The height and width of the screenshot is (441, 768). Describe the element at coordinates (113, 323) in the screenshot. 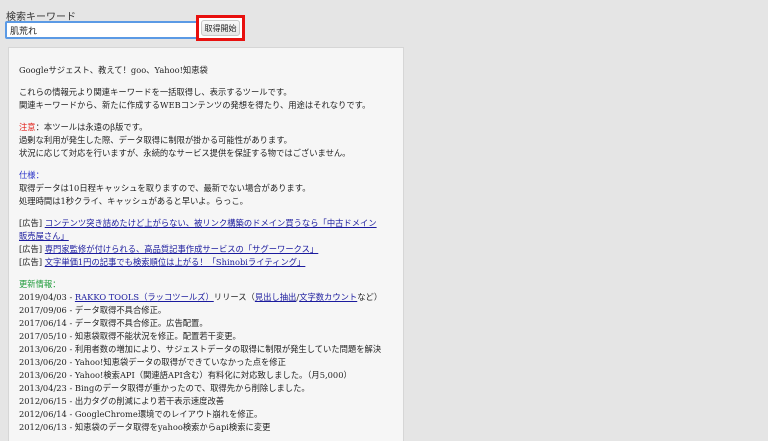

I see `update-item: 2017/06/14 - データ取得不具合修正。広告配置。` at that location.